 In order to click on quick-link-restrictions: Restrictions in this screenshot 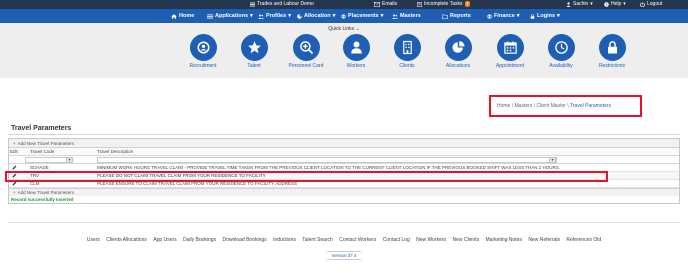, I will do `click(612, 51)`.